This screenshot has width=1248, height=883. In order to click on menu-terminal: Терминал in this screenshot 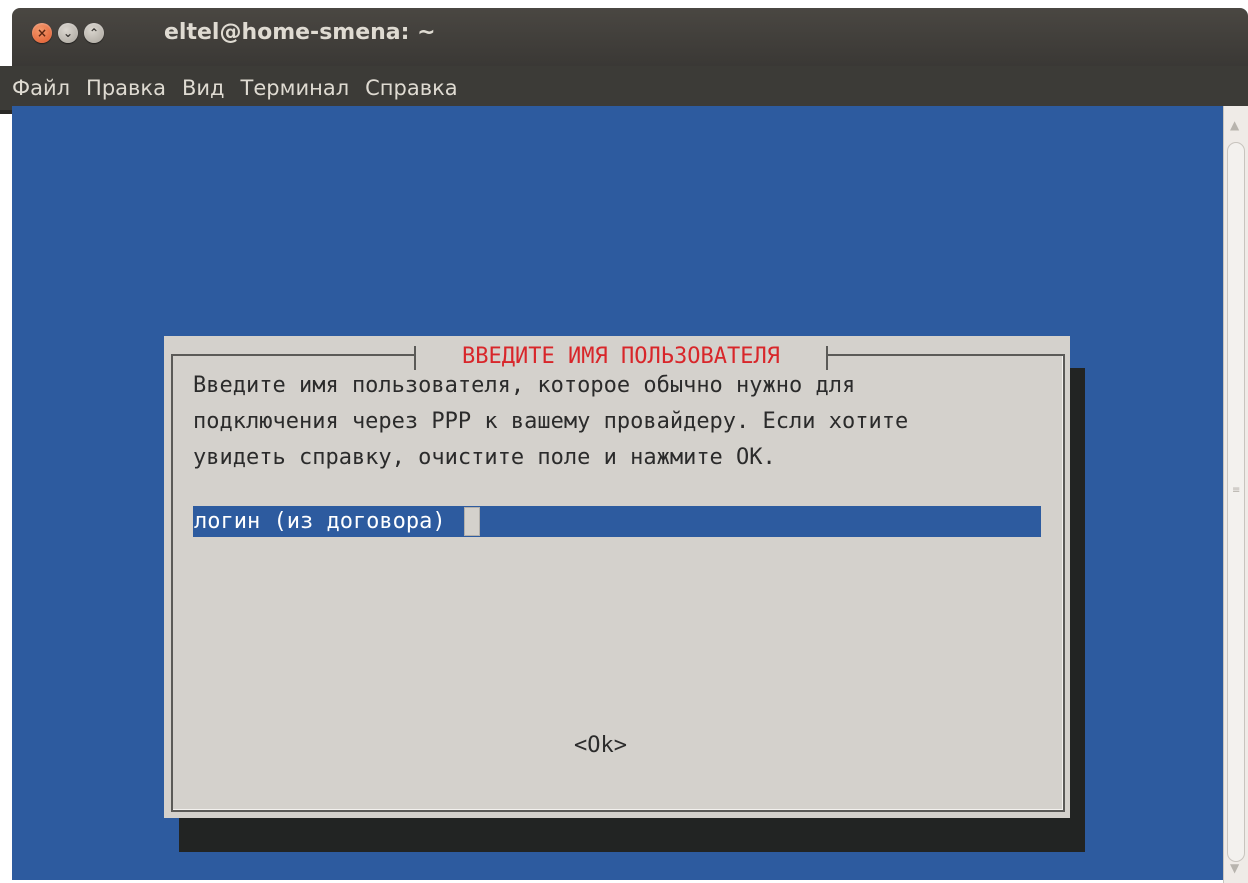, I will do `click(295, 88)`.